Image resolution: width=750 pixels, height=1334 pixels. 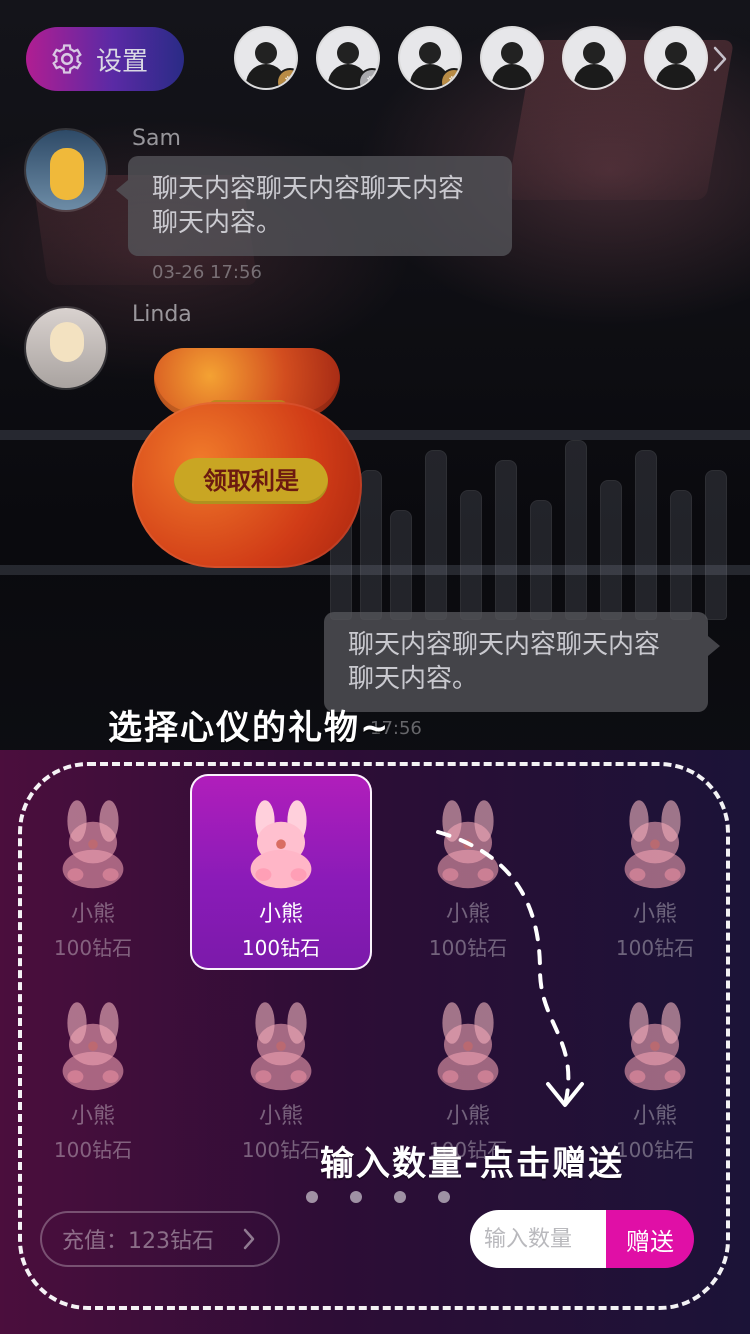 I want to click on settings-button: 设置, so click(x=105, y=59).